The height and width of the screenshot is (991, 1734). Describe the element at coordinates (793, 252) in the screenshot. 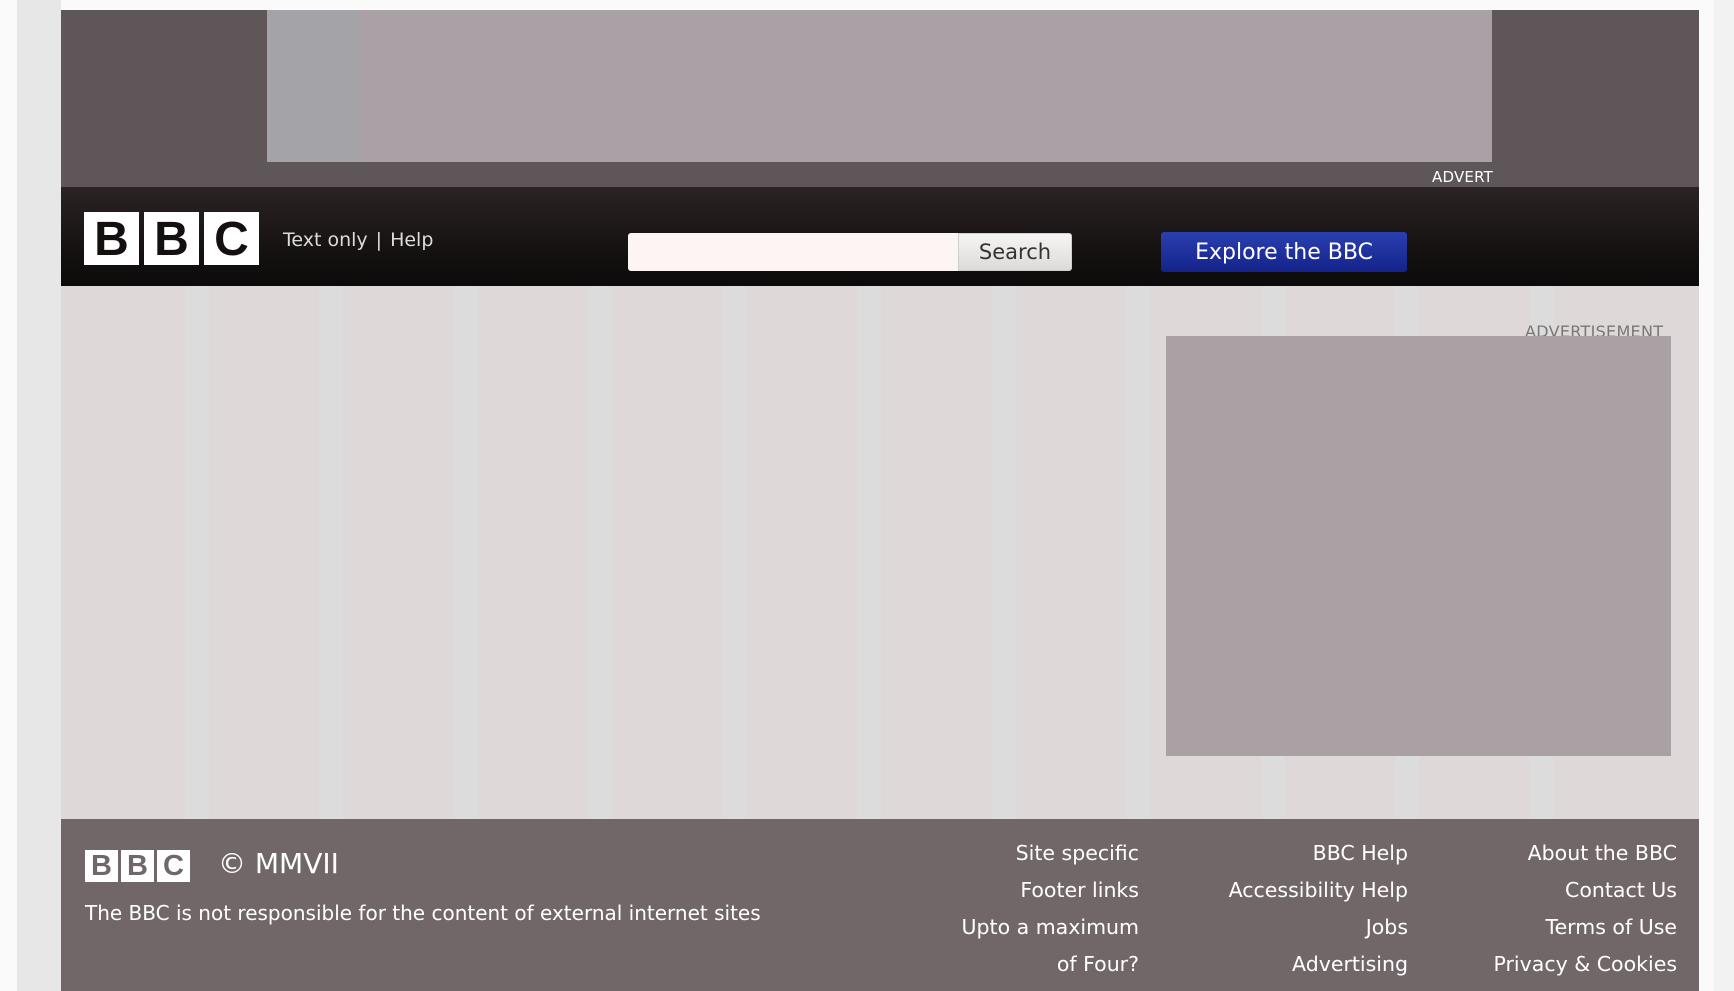

I see `search-input` at that location.